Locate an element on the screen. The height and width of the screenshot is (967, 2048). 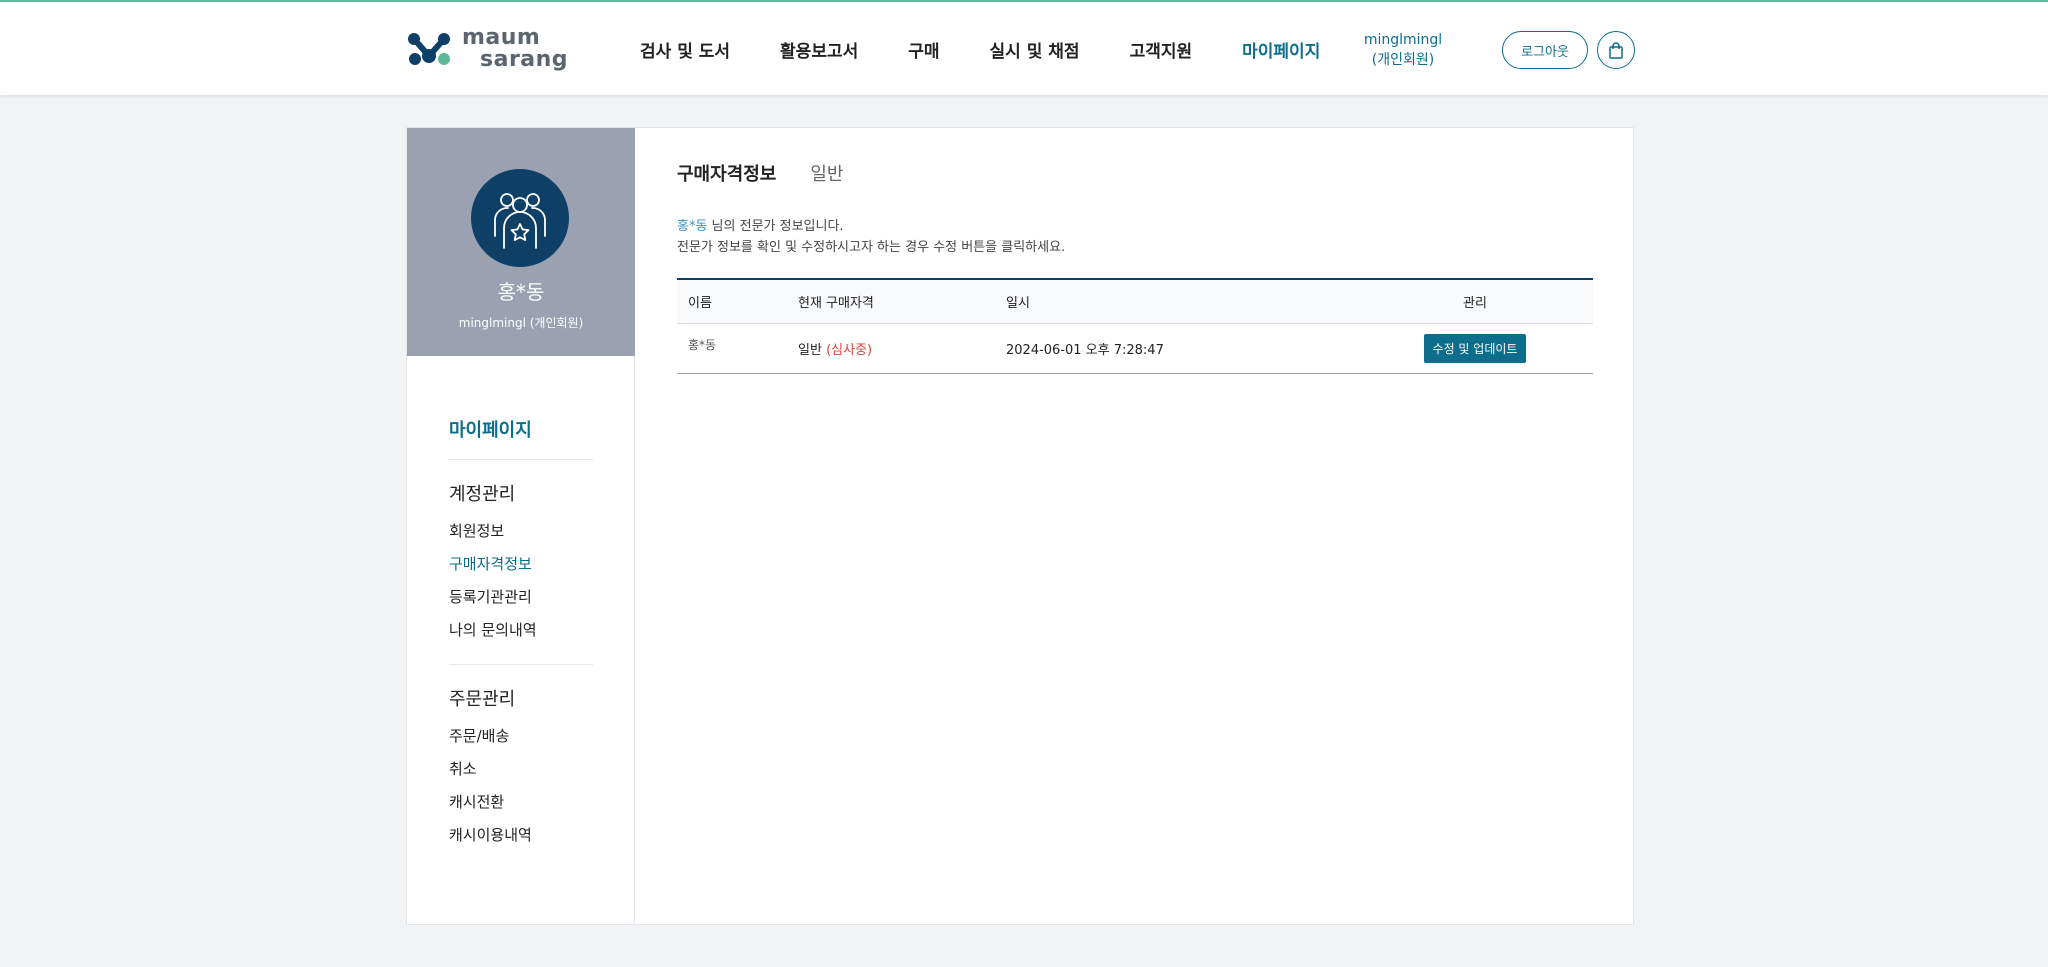
sidebar-item-member-info: 회원정보 is located at coordinates (521, 536).